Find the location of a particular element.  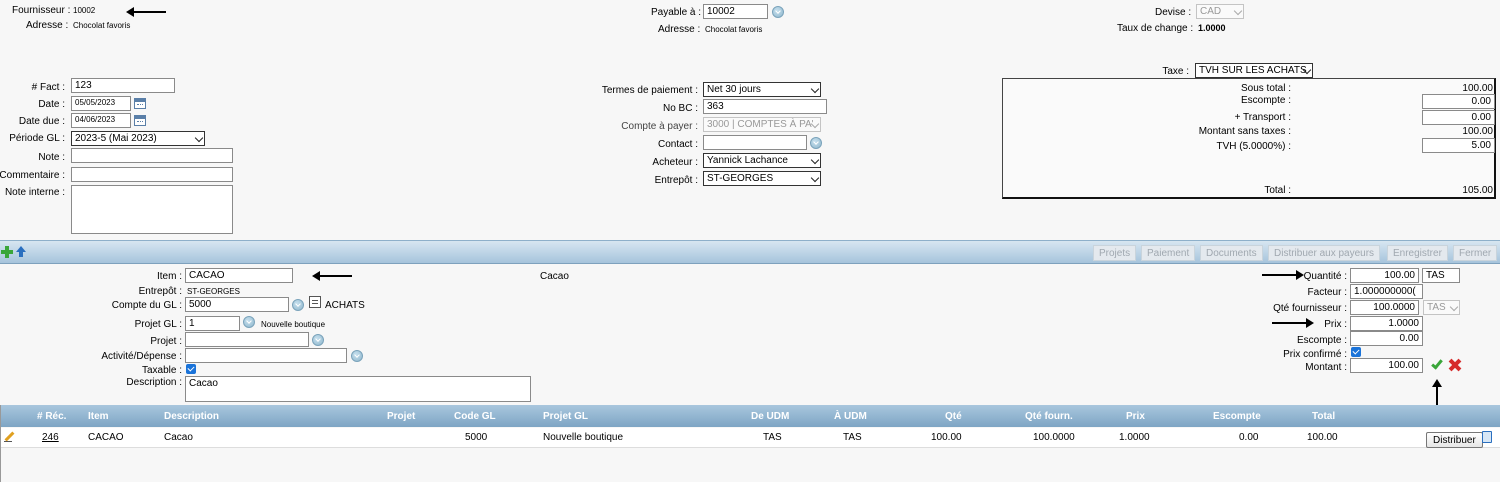

project-gl-lookup-icon is located at coordinates (249, 322).